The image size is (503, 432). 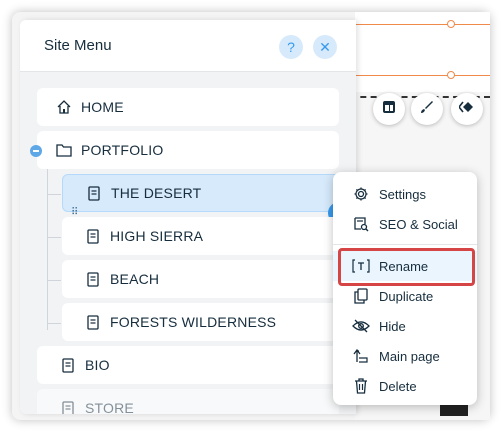 I want to click on page-item-portfolio: PORTFOLIO, so click(x=188, y=150).